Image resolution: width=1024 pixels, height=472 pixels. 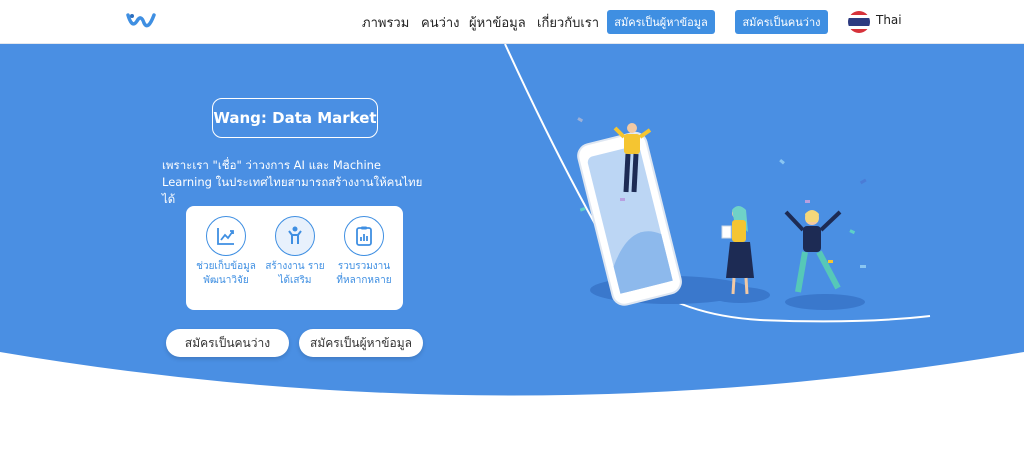 I want to click on nav-link-workers: คนว่าง, so click(x=440, y=22).